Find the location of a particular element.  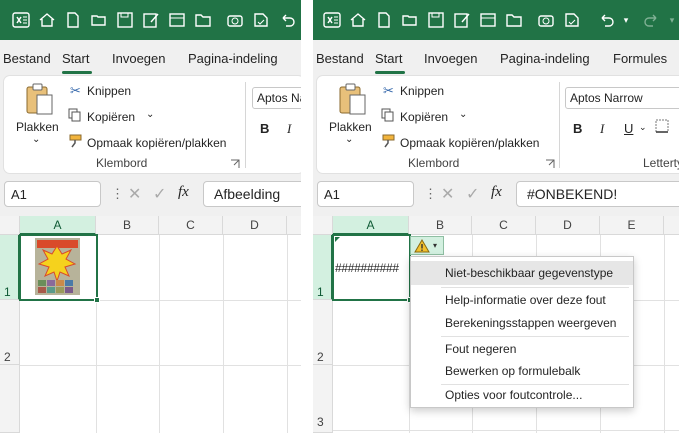

column-header-e: E is located at coordinates (632, 225).